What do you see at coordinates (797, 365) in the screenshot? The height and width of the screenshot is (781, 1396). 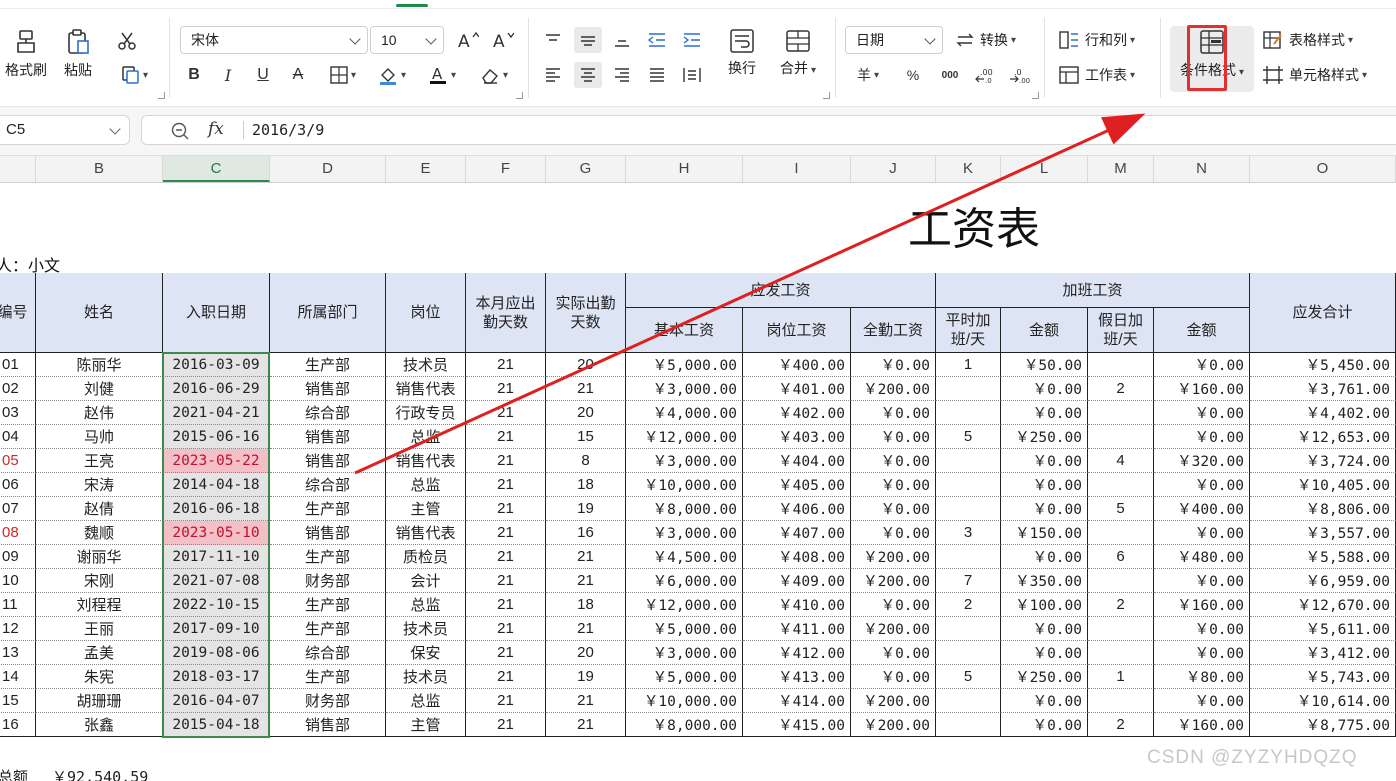 I see `row-post-pay: ￥400.00` at bounding box center [797, 365].